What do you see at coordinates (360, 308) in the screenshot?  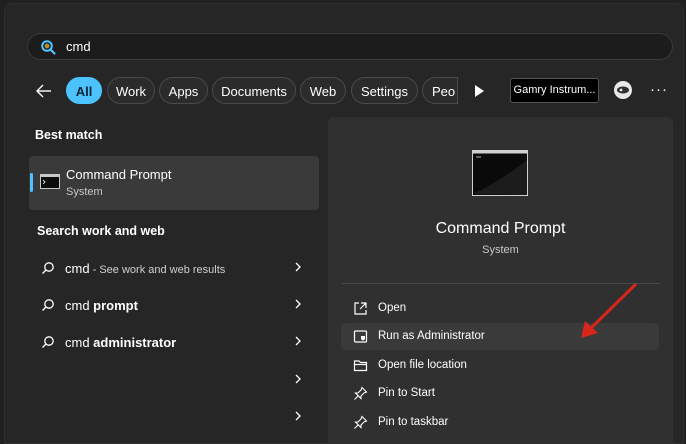 I see `open-icon` at bounding box center [360, 308].